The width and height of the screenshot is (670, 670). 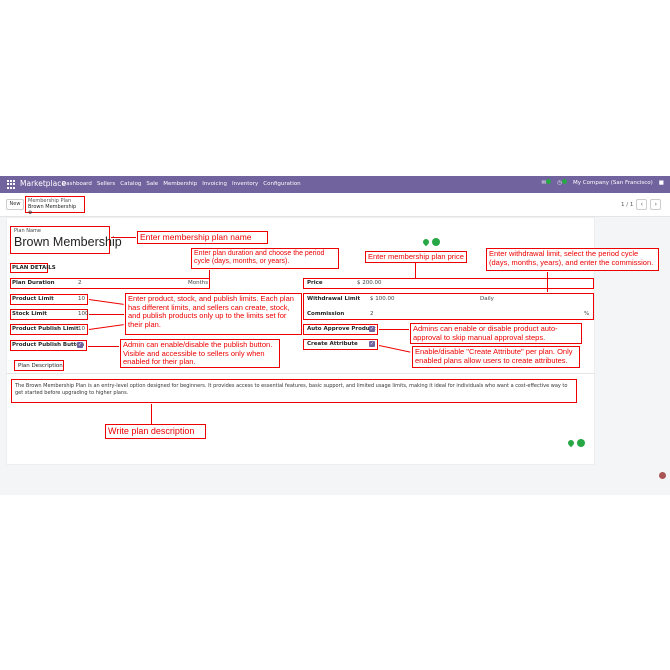 I want to click on company-switcher: My Company (San Francisco), so click(x=613, y=183).